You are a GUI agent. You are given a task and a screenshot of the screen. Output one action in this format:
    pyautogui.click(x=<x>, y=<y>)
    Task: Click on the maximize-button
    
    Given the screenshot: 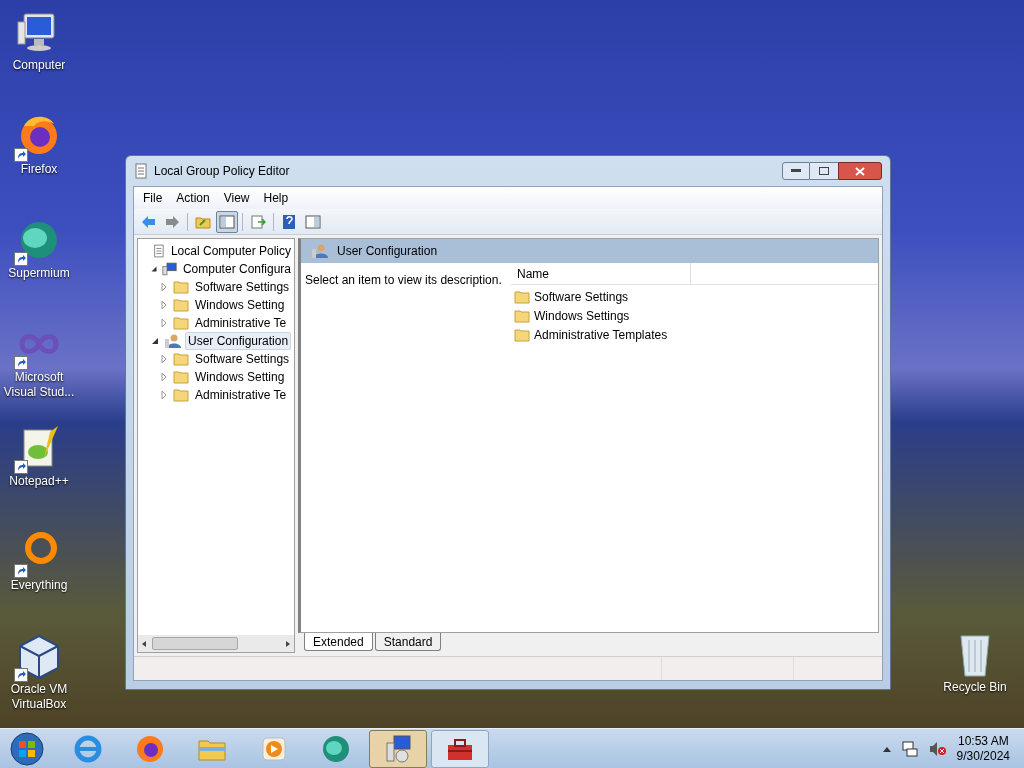 What is the action you would take?
    pyautogui.click(x=824, y=171)
    